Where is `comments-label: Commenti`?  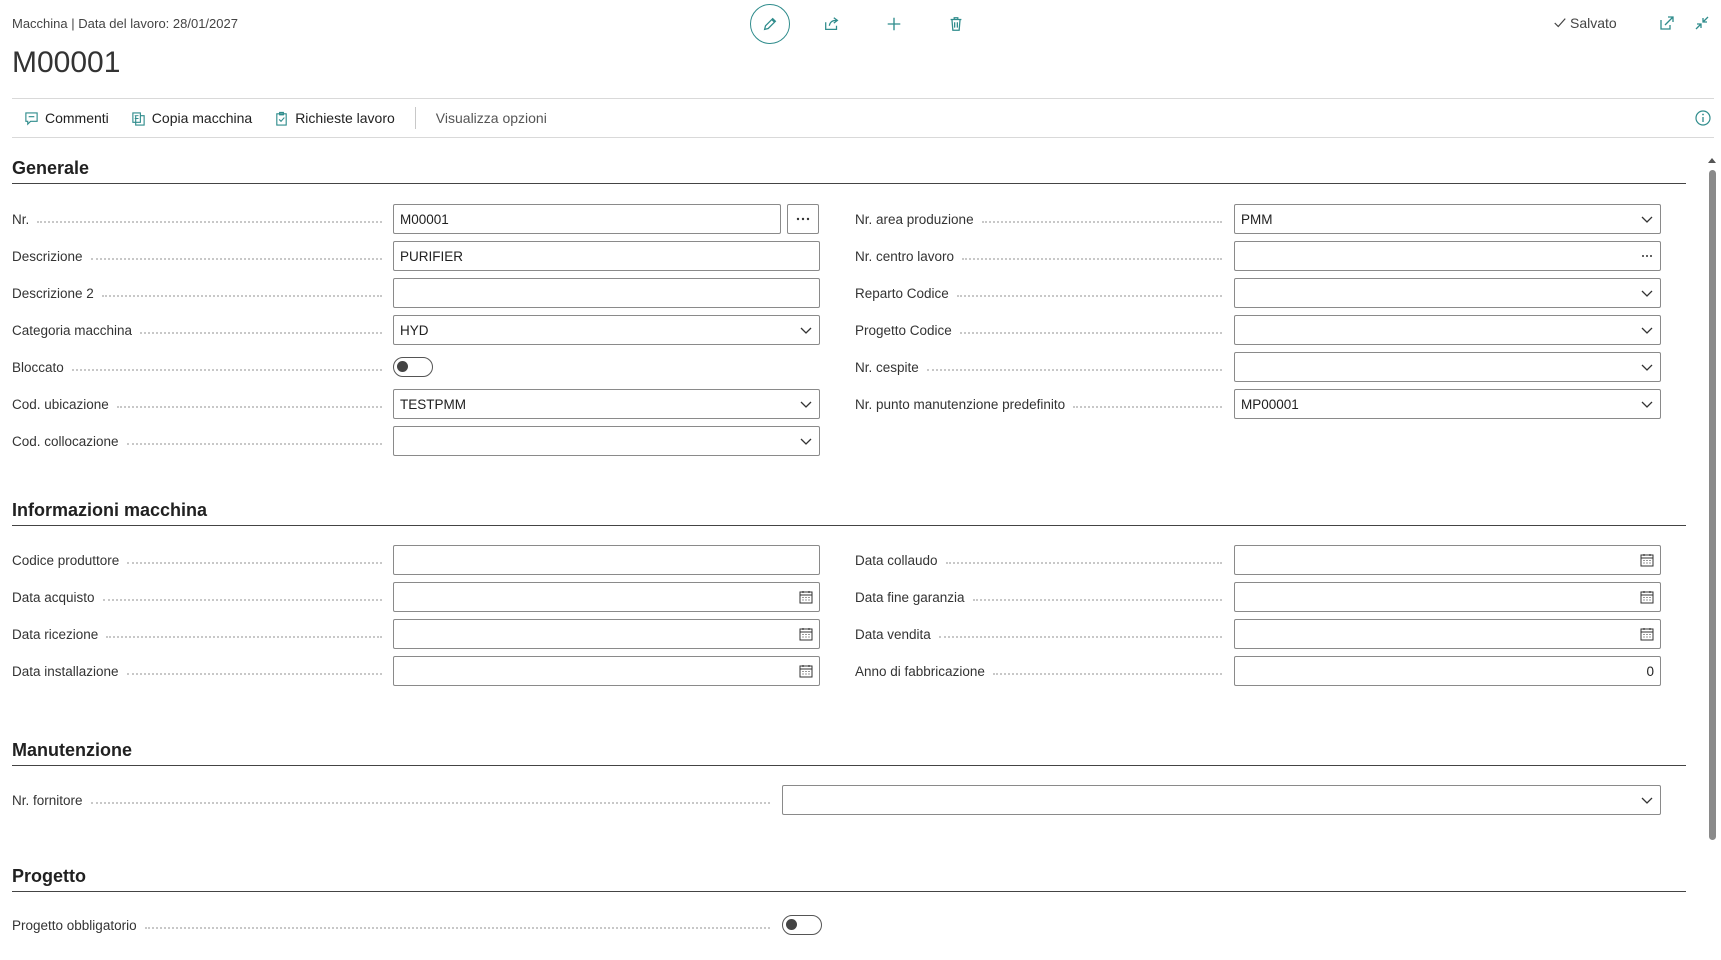 comments-label: Commenti is located at coordinates (77, 118).